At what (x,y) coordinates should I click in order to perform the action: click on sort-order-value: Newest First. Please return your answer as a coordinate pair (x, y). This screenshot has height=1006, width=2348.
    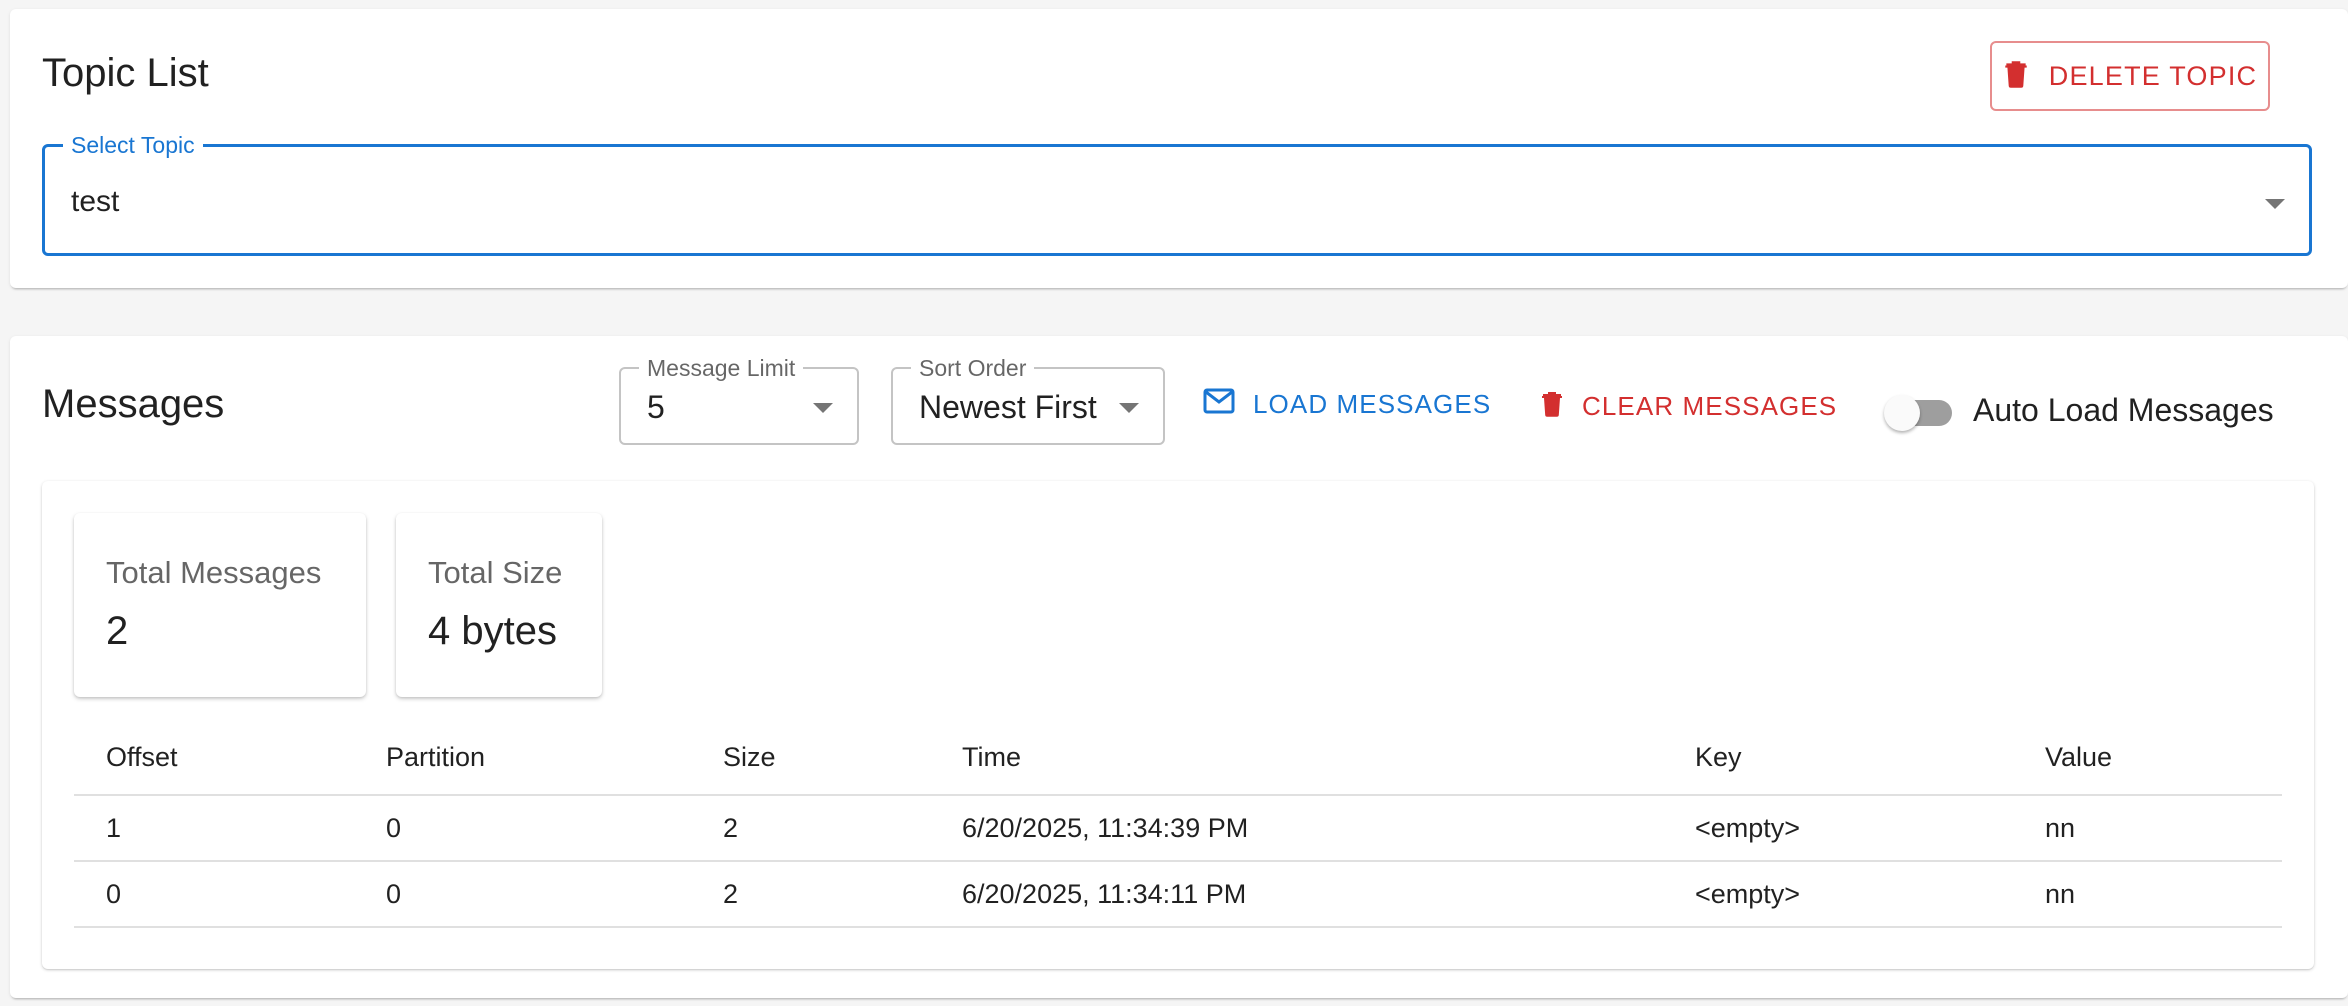
    Looking at the image, I should click on (1008, 407).